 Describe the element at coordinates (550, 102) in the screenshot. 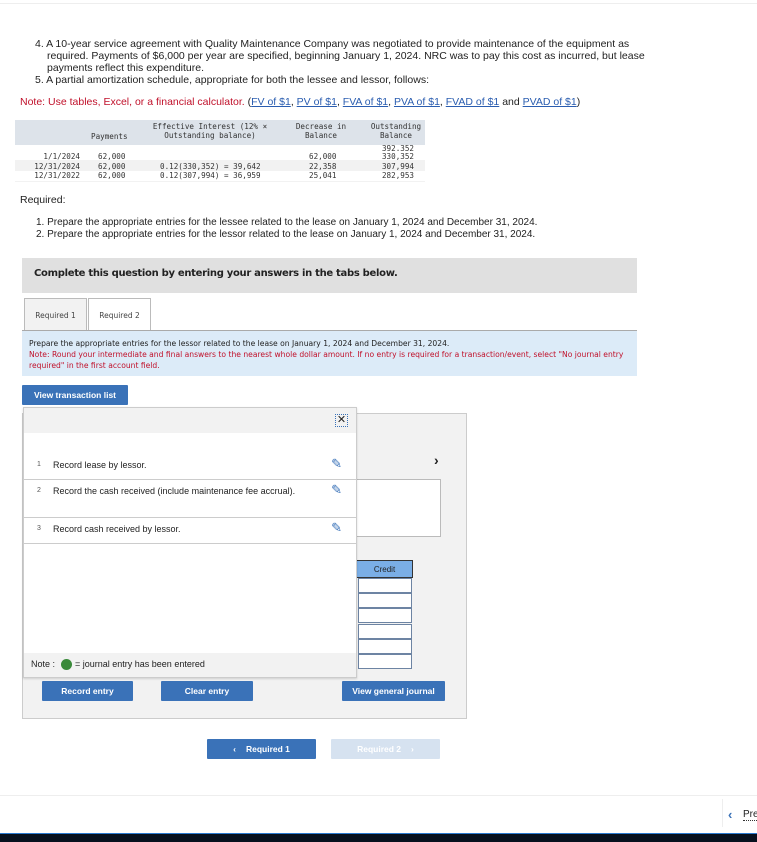

I see `link-pvad: PVAD of $1` at that location.